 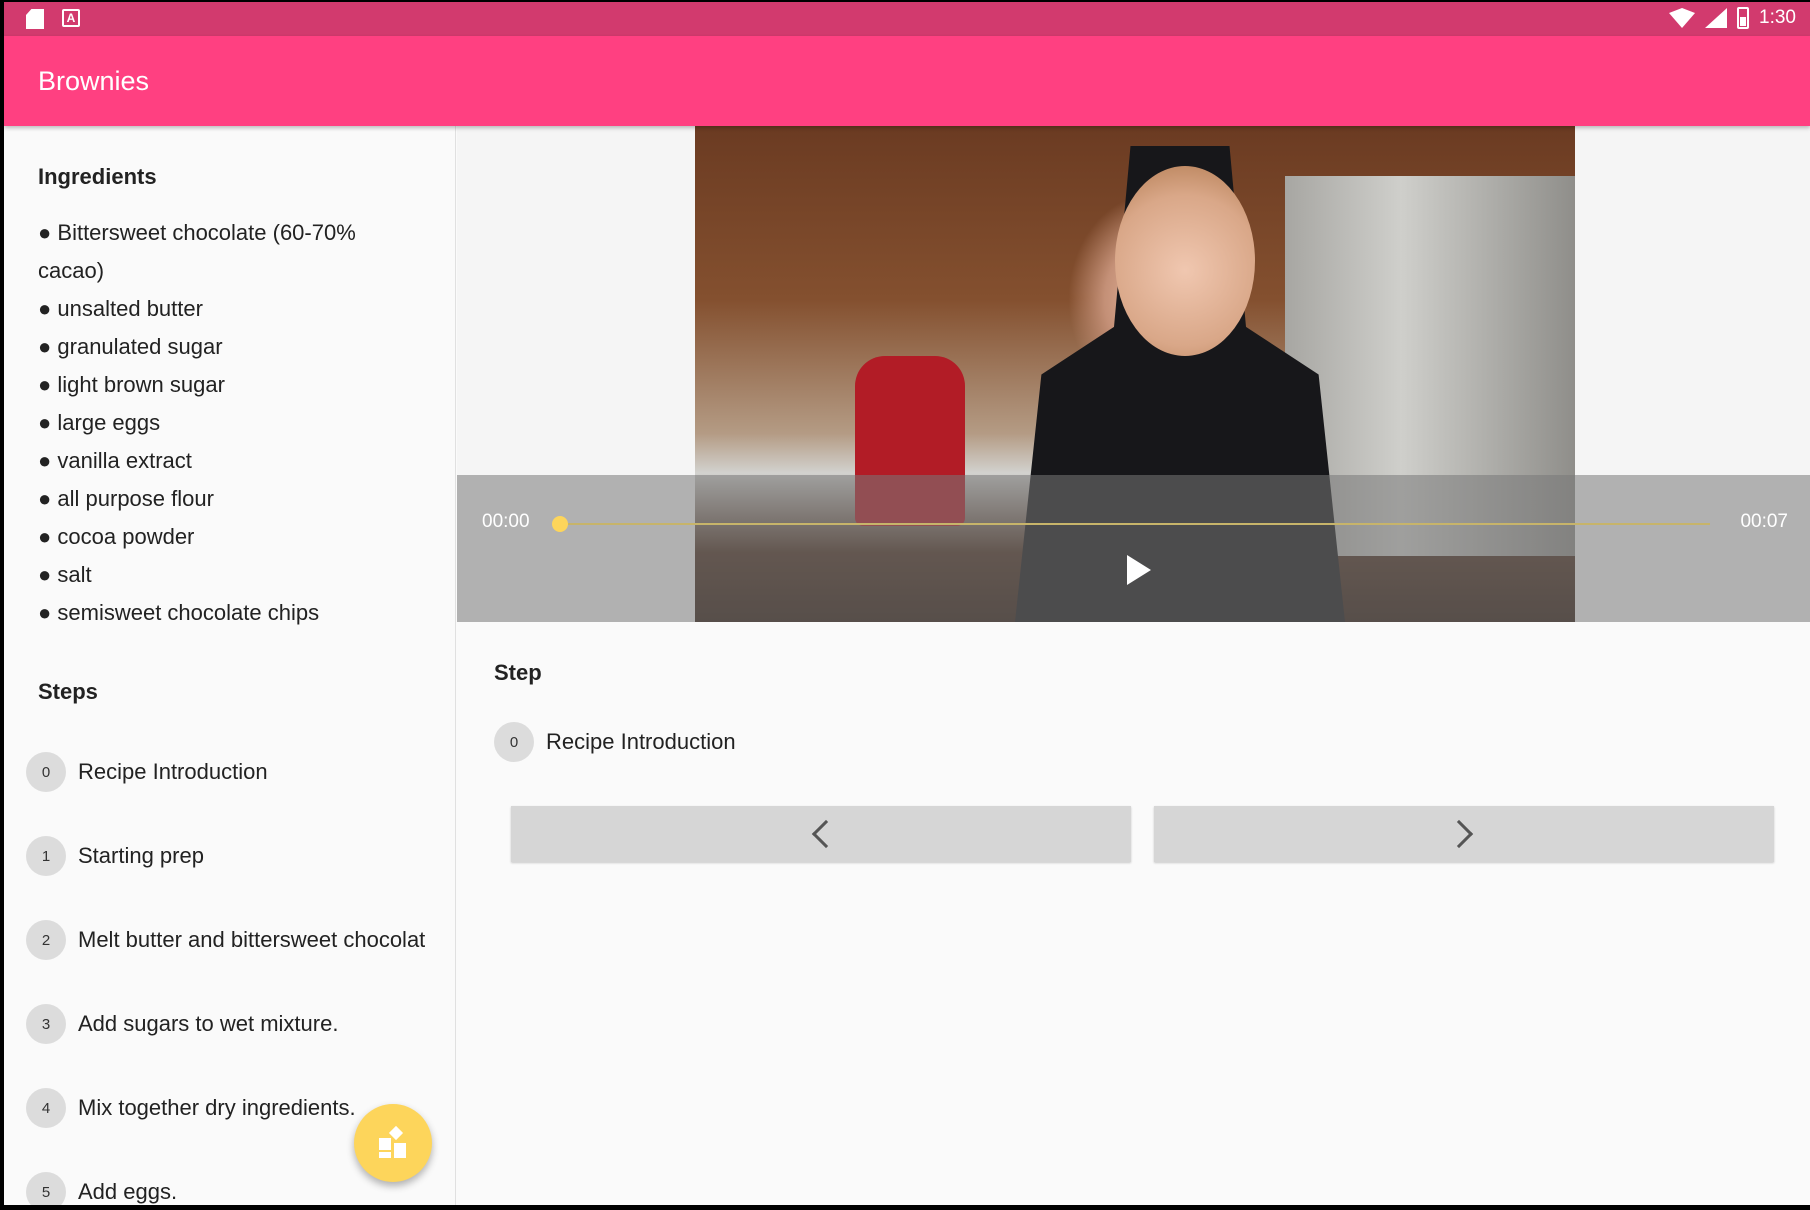 What do you see at coordinates (1777, 17) in the screenshot?
I see `status-time: 1:30` at bounding box center [1777, 17].